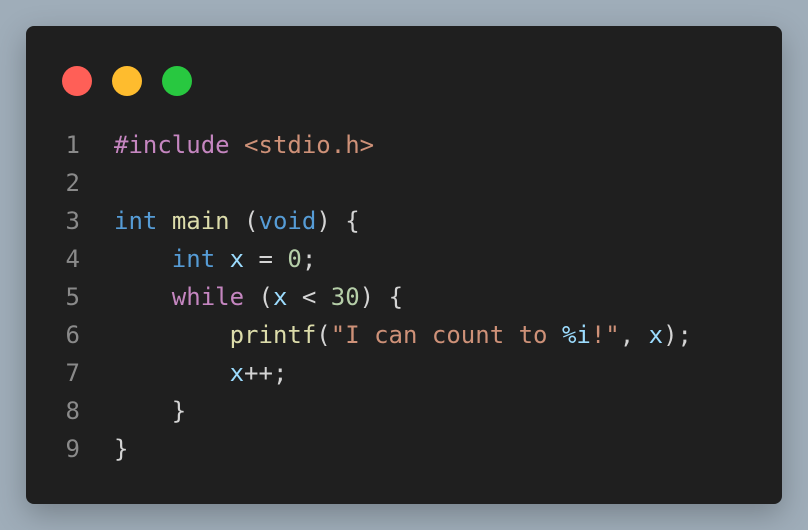 Image resolution: width=808 pixels, height=530 pixels. I want to click on line-number: 2, so click(72, 183).